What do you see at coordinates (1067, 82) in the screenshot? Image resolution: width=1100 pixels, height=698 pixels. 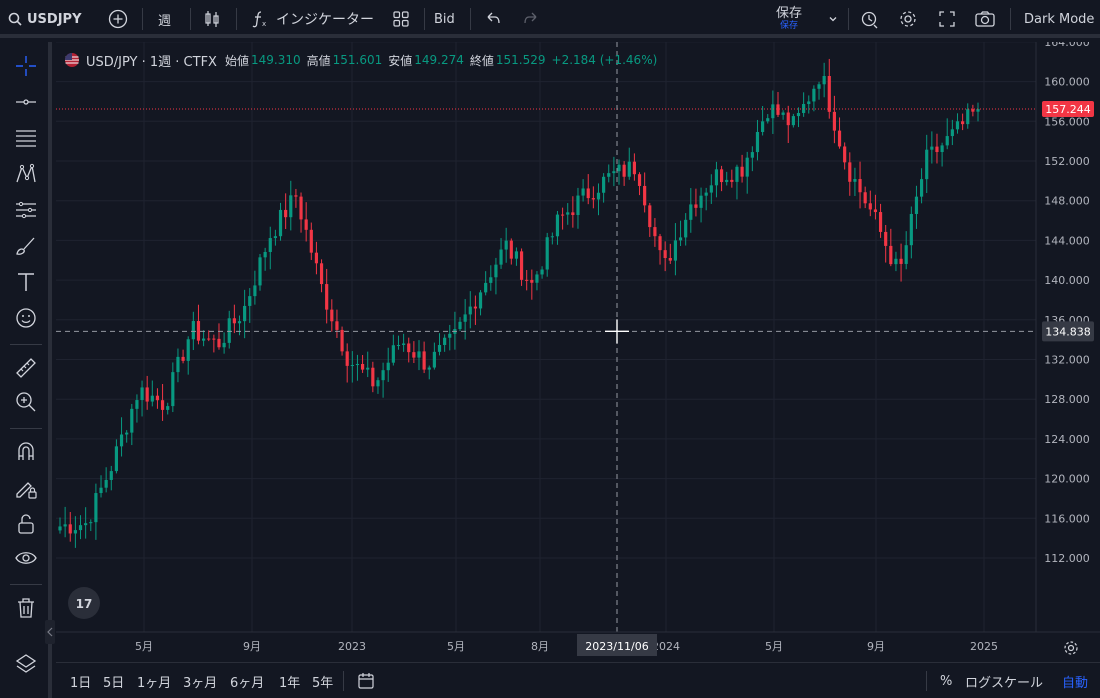 I see `price-tick-label: 160.000` at bounding box center [1067, 82].